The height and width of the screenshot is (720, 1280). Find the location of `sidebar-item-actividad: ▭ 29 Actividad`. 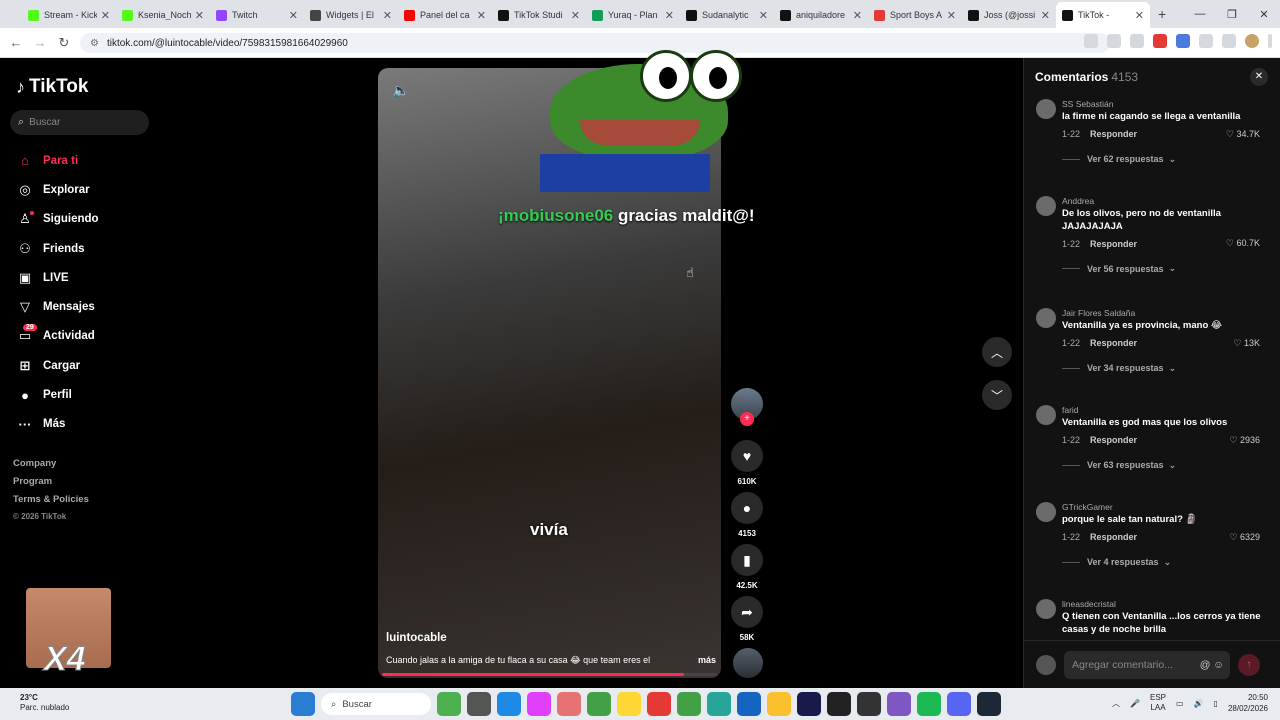

sidebar-item-actividad: ▭ 29 Actividad is located at coordinates (57, 336).